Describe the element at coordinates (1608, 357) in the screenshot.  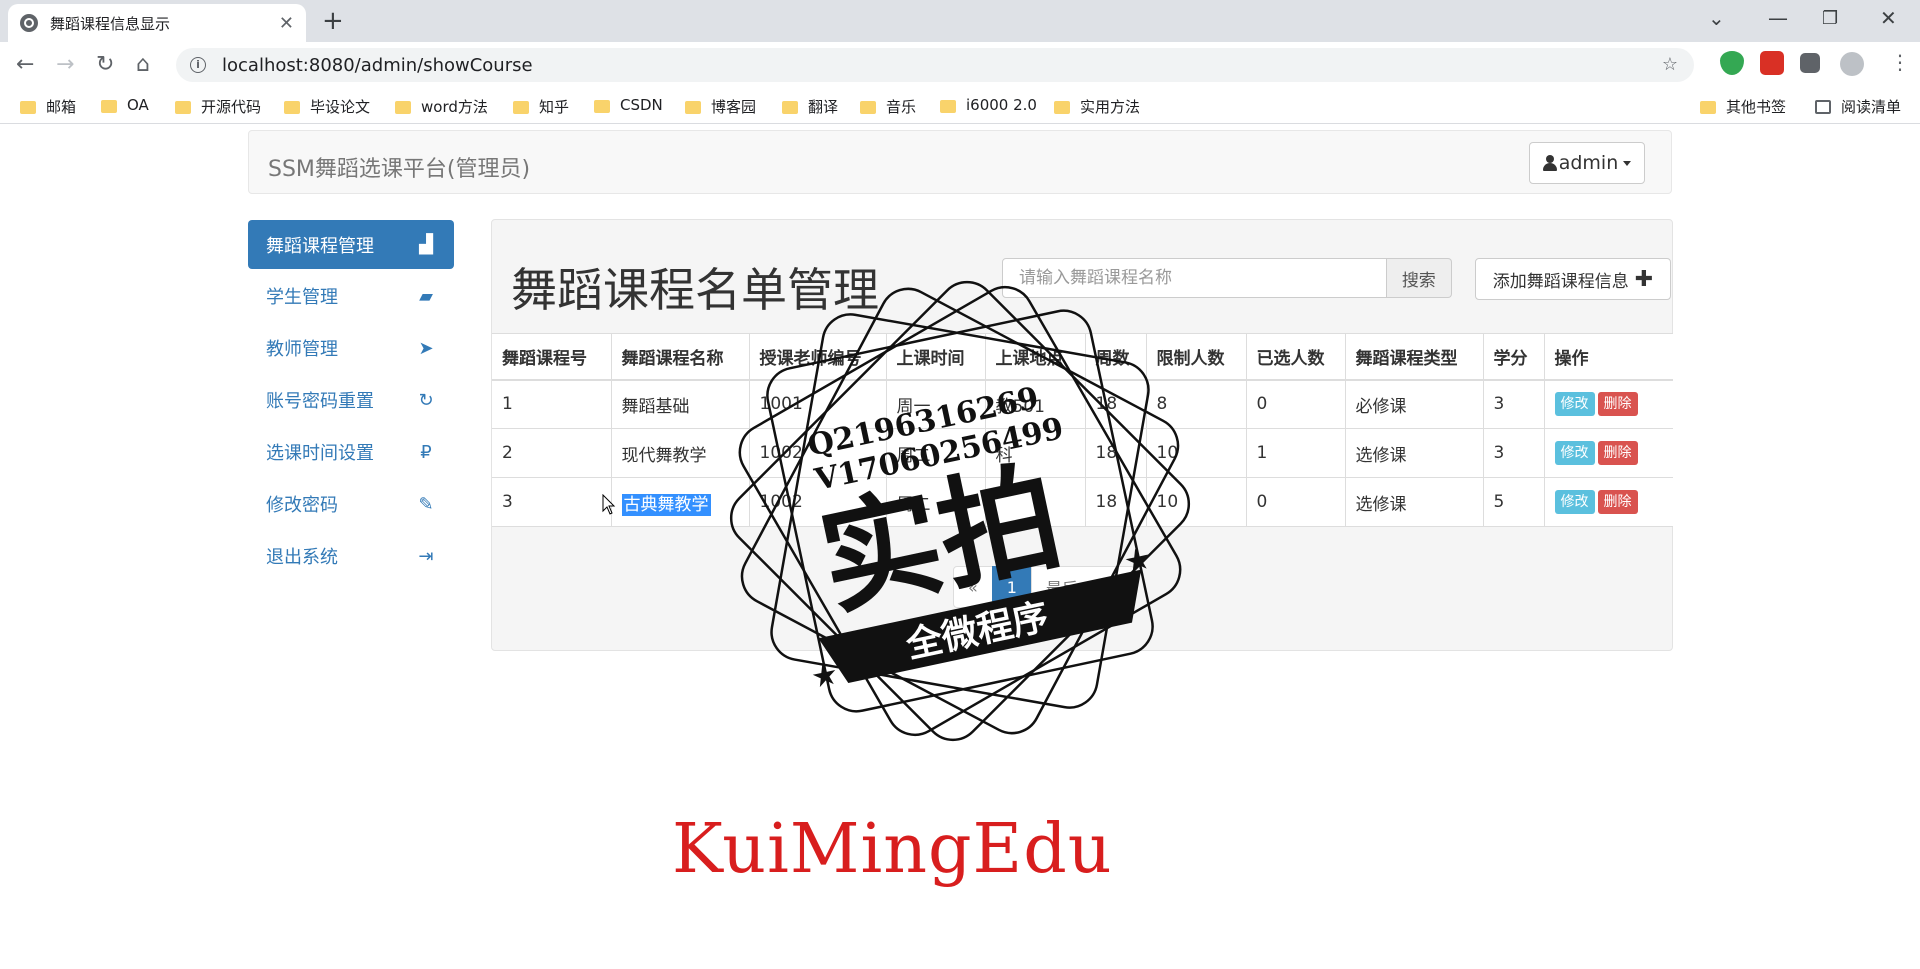
I see `column-header: 操作` at that location.